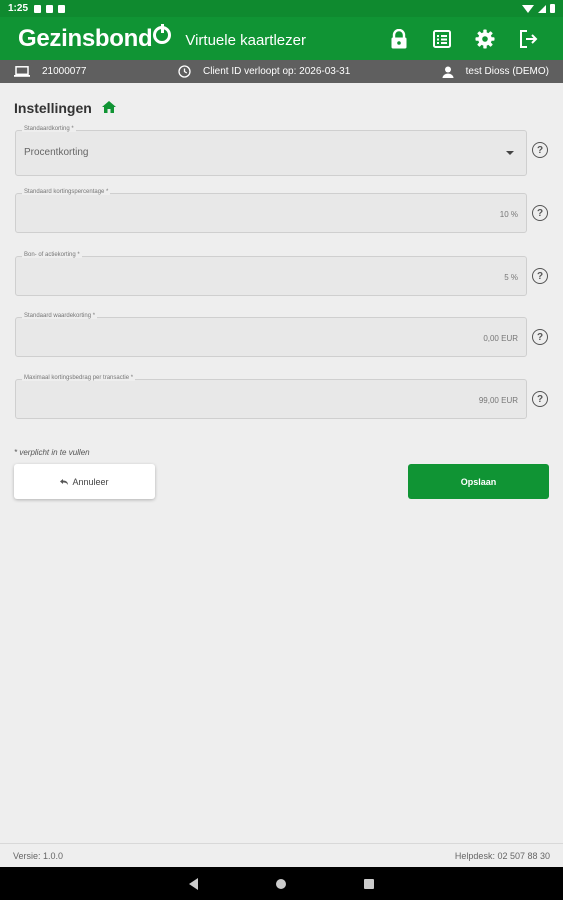 The height and width of the screenshot is (900, 563). What do you see at coordinates (271, 211) in the screenshot?
I see `discount-percentage-field: Standaard kortingspercentage * 10 %` at bounding box center [271, 211].